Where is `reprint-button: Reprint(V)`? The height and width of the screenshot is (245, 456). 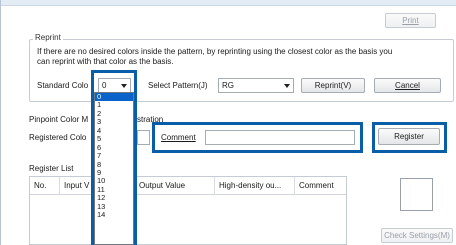
reprint-button: Reprint(V) is located at coordinates (333, 85).